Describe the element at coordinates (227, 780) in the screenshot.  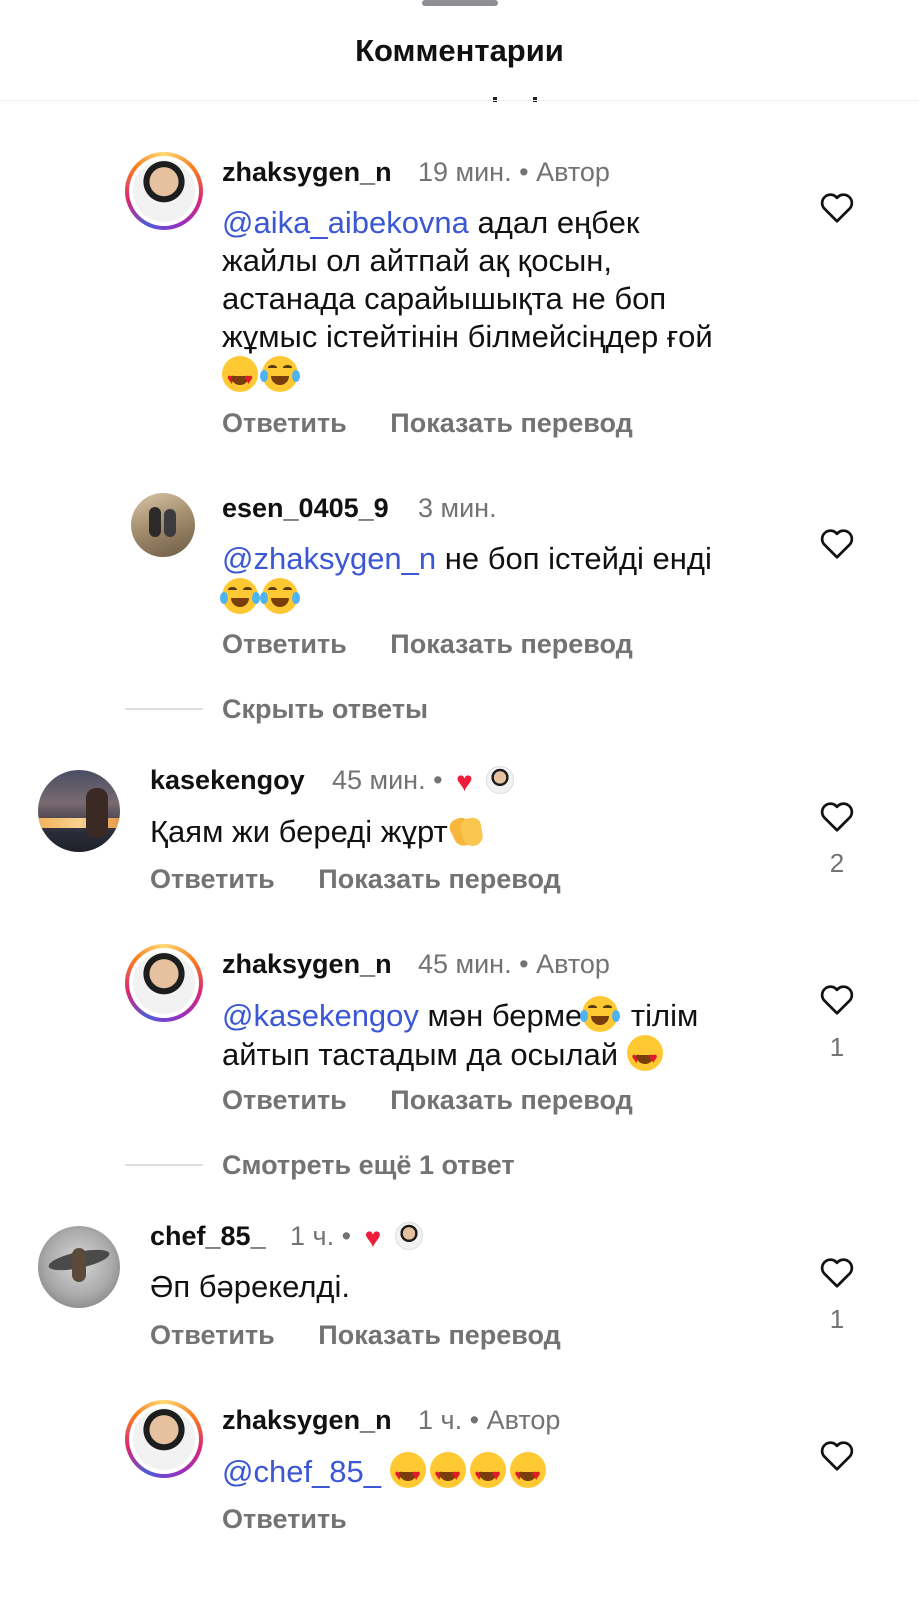
I see `comment-username: kasekengoy` at that location.